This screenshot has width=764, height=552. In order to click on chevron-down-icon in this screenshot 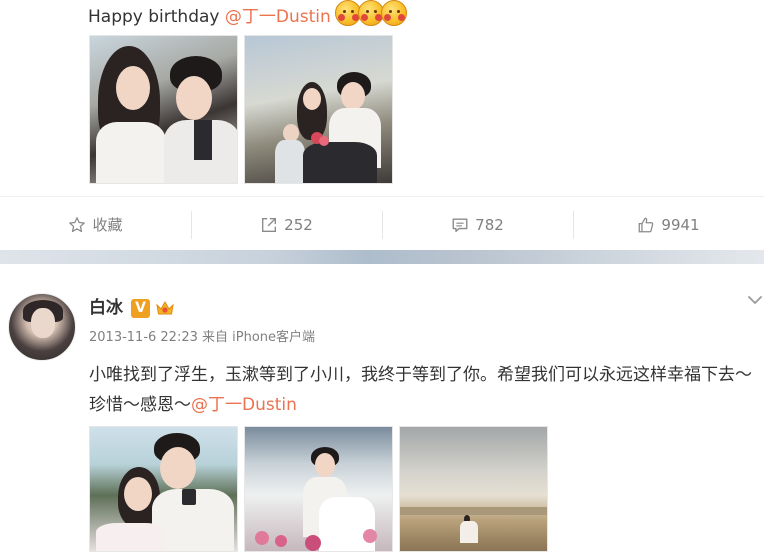, I will do `click(755, 300)`.